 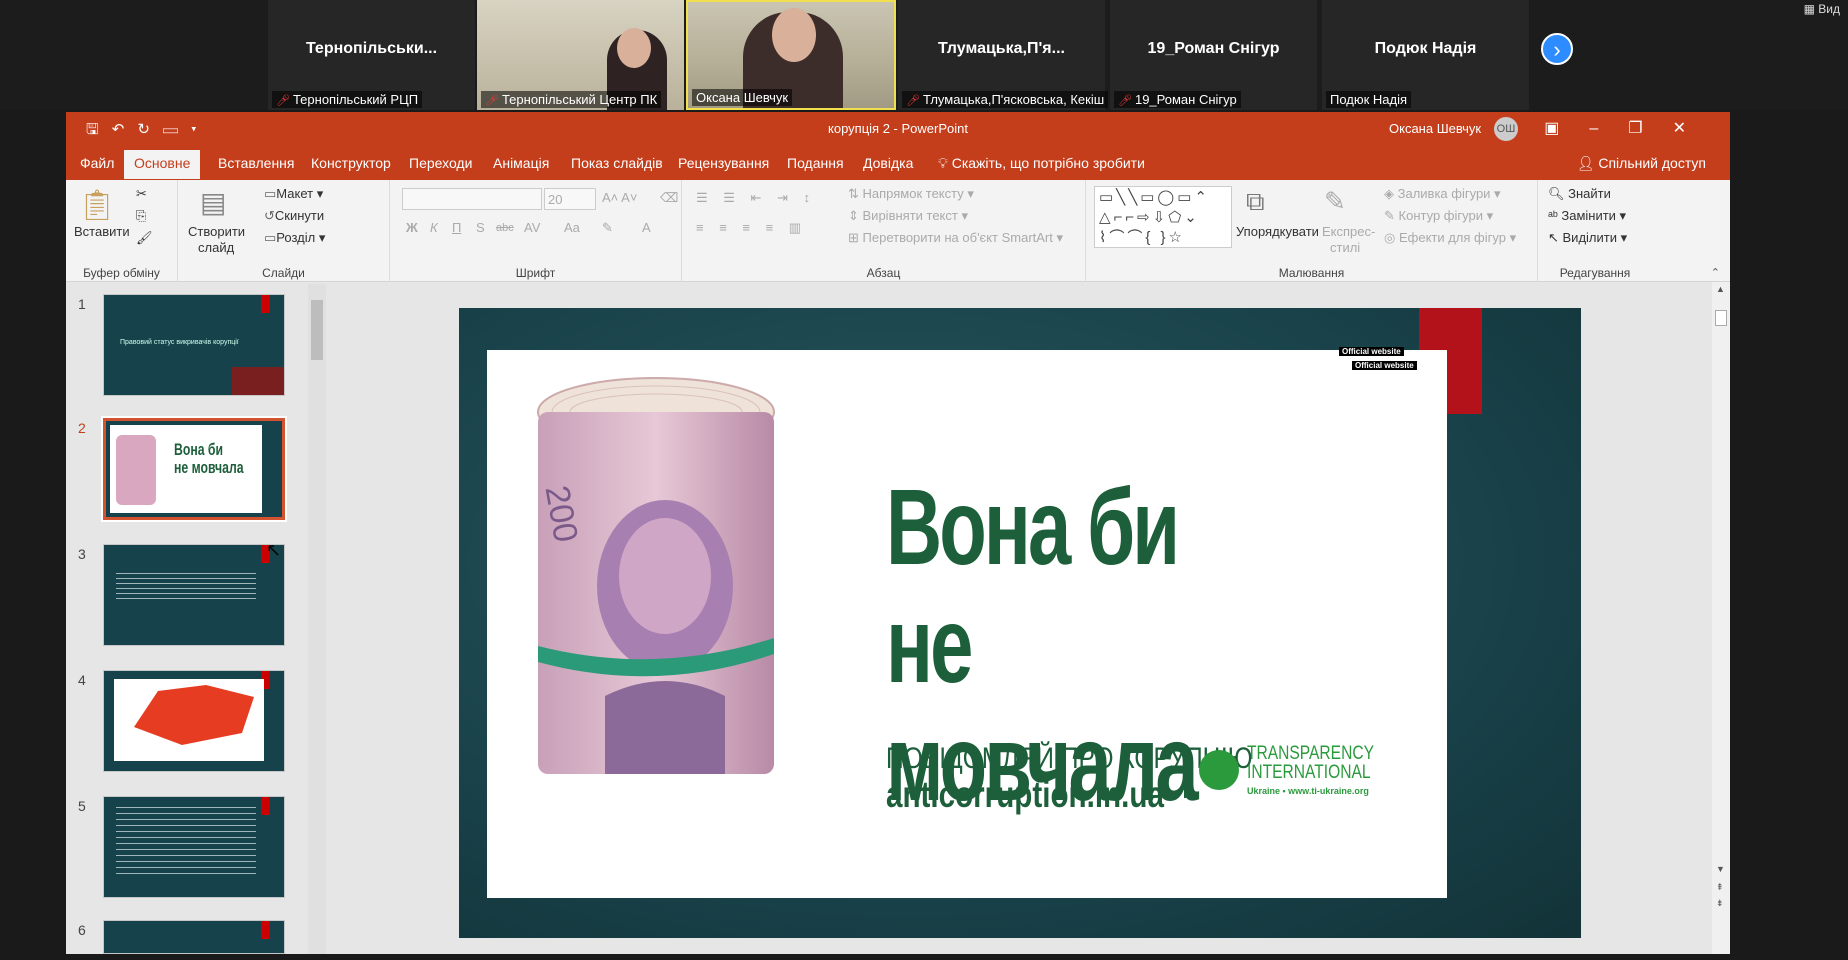 I want to click on tab-view: Подання, so click(x=815, y=163).